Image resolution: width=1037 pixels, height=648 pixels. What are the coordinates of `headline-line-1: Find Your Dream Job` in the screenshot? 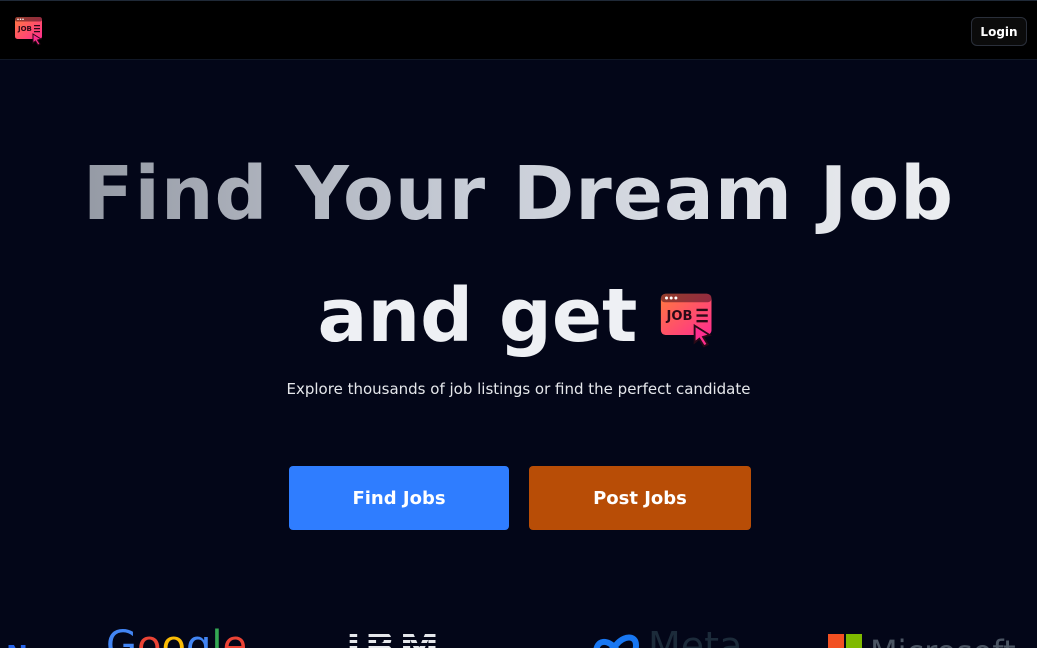 It's located at (518, 194).